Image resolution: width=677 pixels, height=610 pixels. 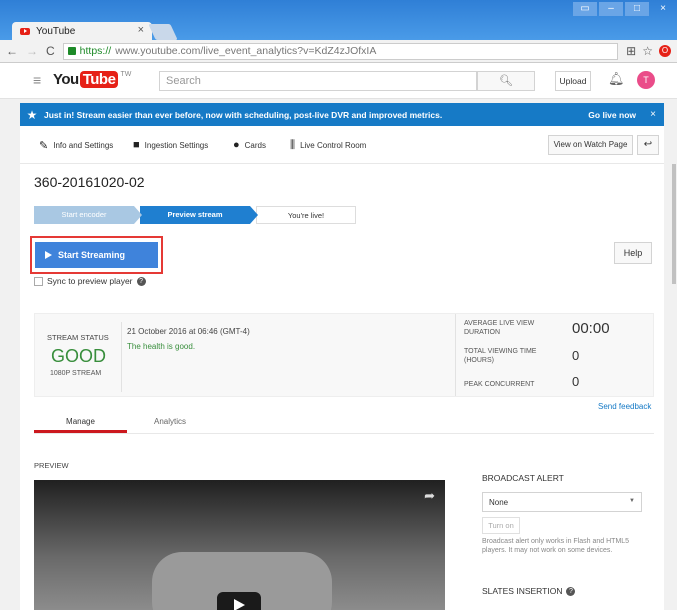 What do you see at coordinates (455, 355) in the screenshot?
I see `metrics-divider` at bounding box center [455, 355].